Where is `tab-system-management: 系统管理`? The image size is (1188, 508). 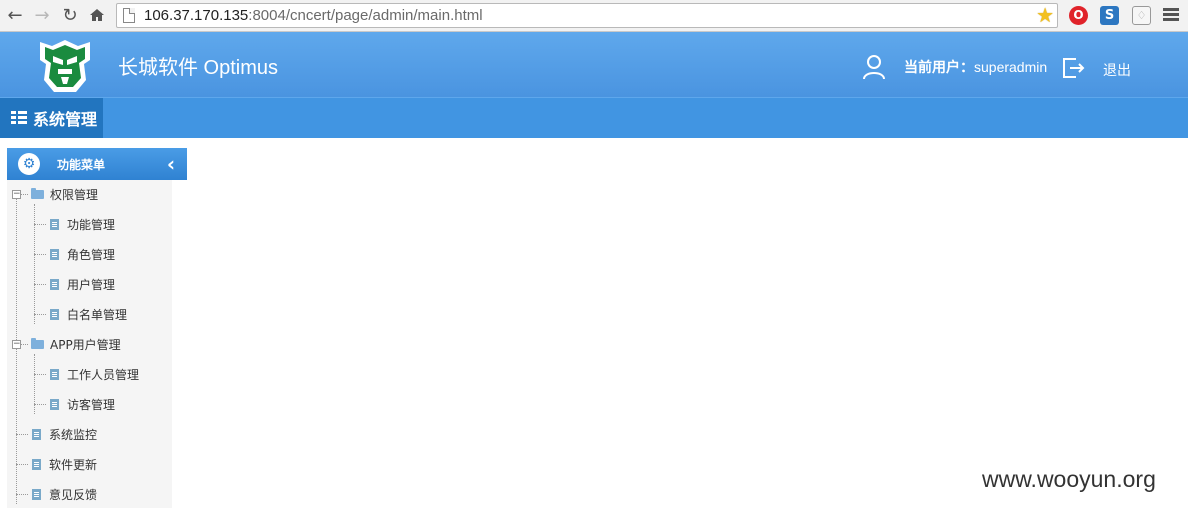 tab-system-management: 系统管理 is located at coordinates (51, 118).